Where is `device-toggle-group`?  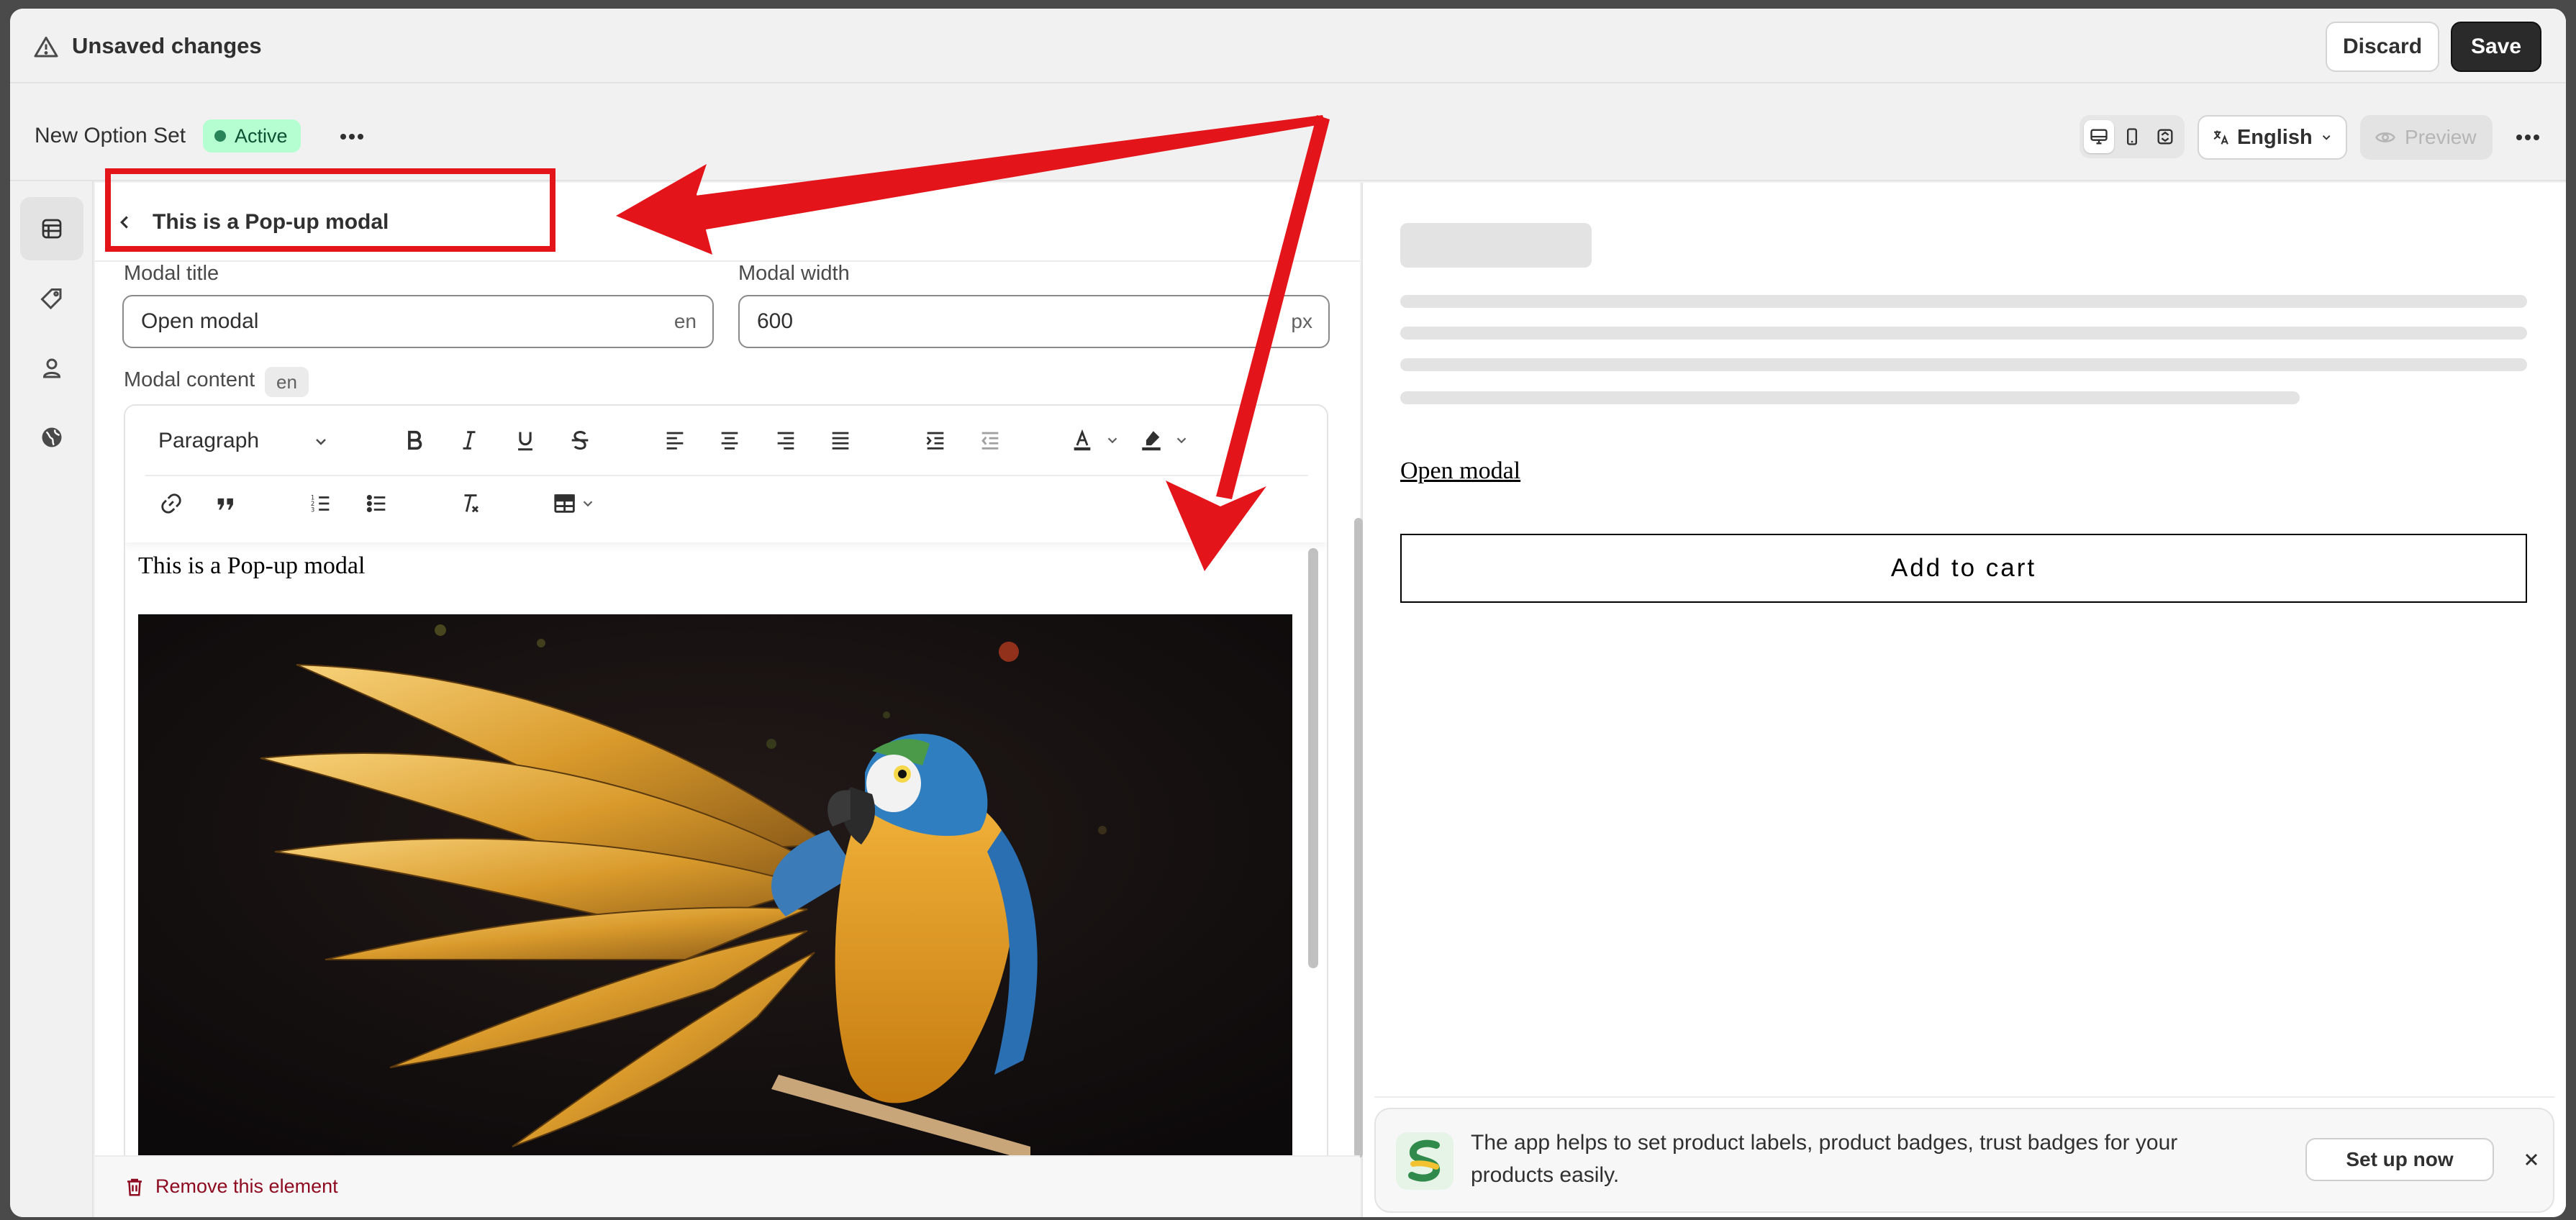
device-toggle-group is located at coordinates (2132, 136).